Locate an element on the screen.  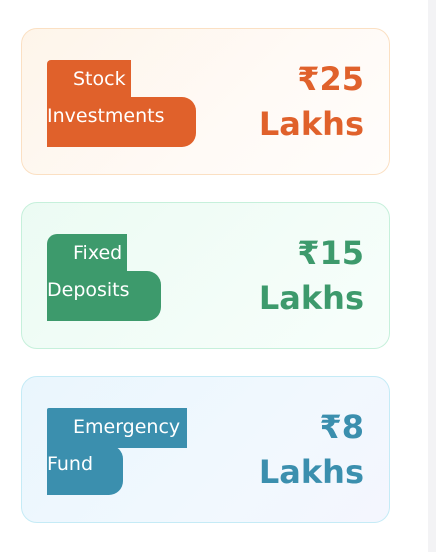
card-label-line1: Fixed is located at coordinates (98, 253).